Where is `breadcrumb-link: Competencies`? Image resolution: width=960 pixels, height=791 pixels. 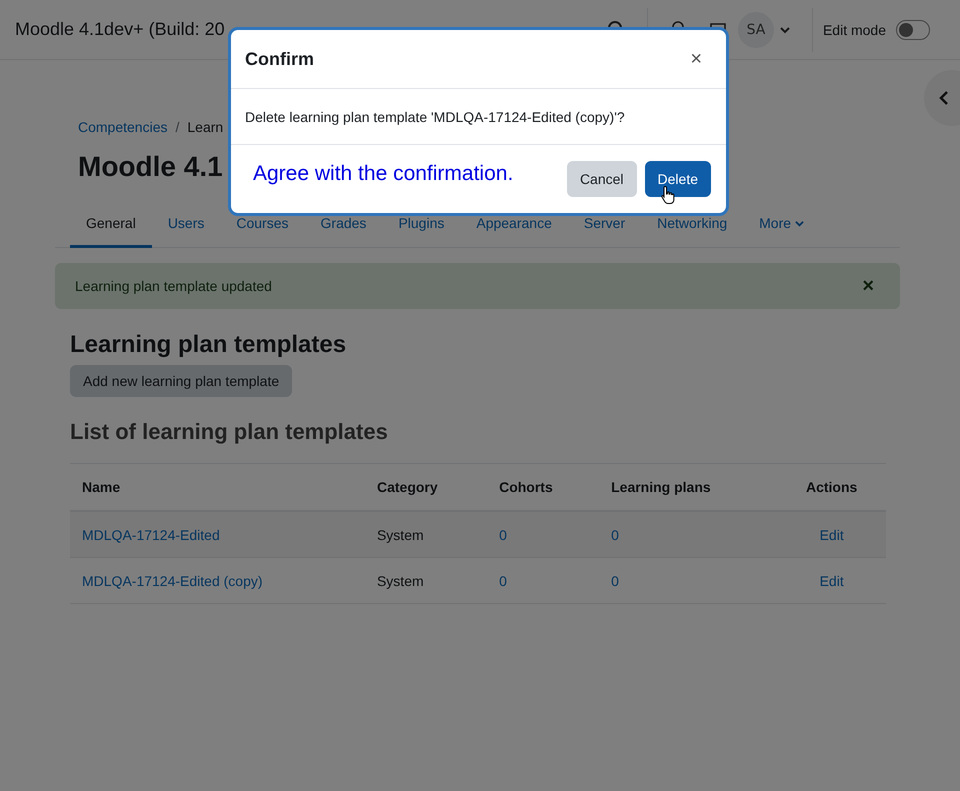
breadcrumb-link: Competencies is located at coordinates (123, 127).